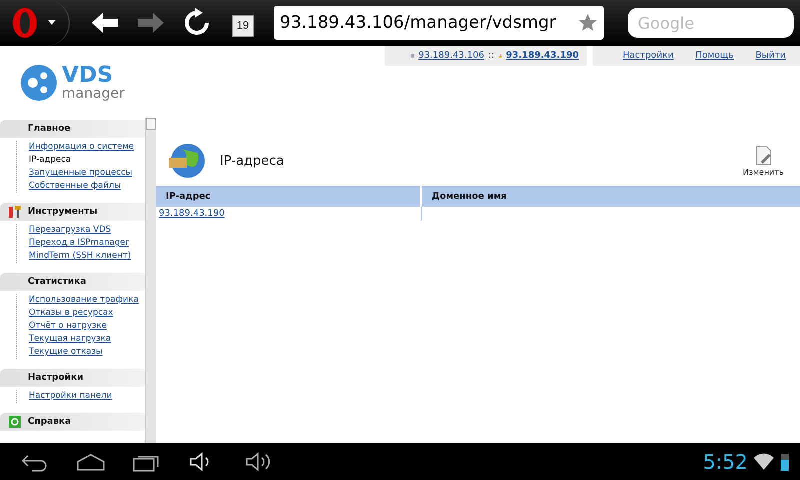 The width and height of the screenshot is (800, 480). Describe the element at coordinates (88, 76) in the screenshot. I see `logo-title: VDS` at that location.